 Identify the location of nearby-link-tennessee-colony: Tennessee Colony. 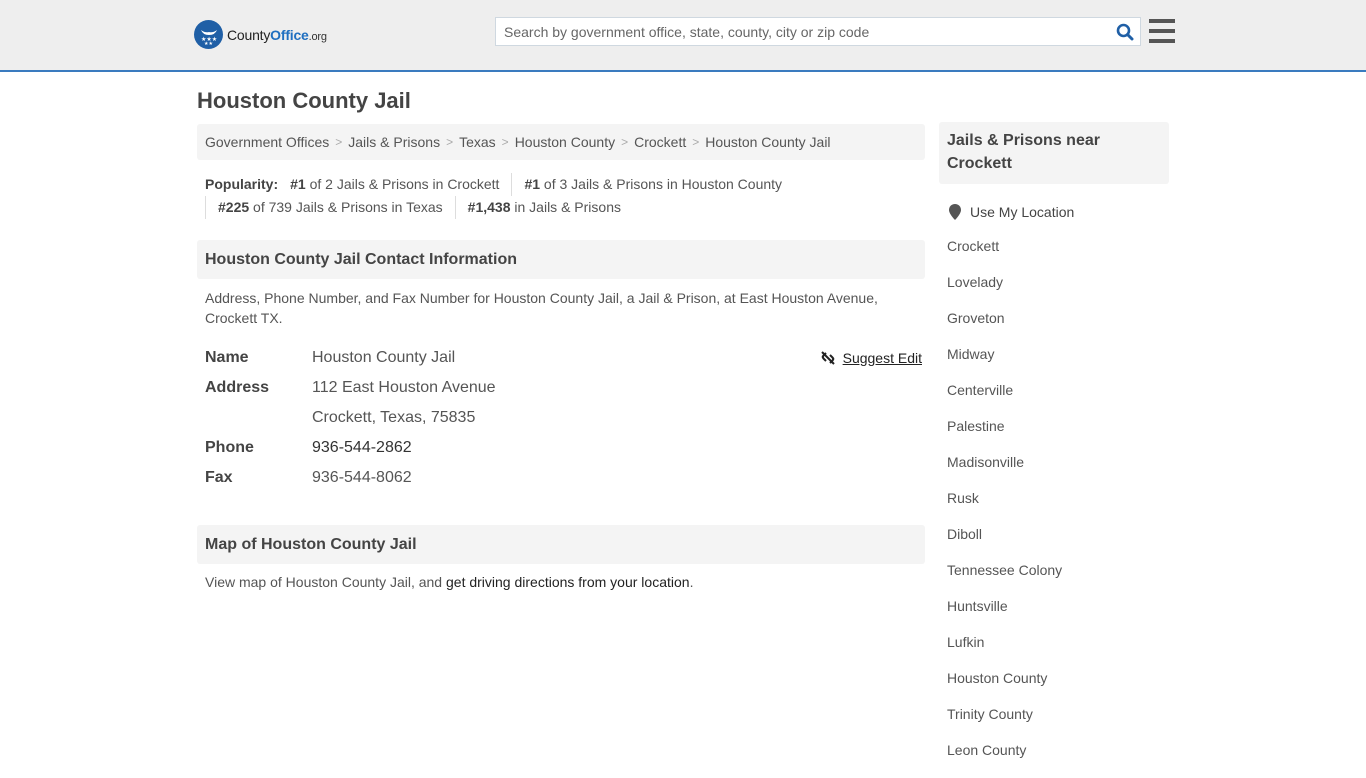
(1004, 570).